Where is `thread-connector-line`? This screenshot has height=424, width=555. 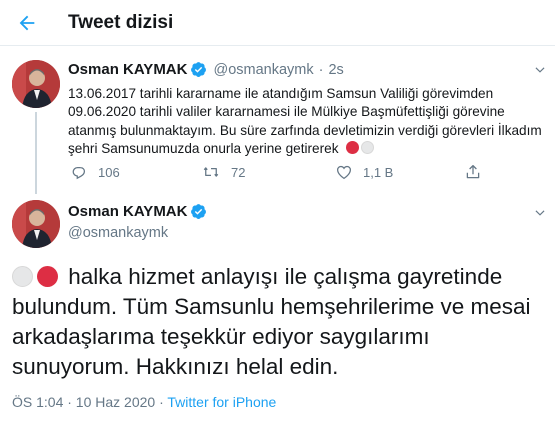
thread-connector-line is located at coordinates (36, 153).